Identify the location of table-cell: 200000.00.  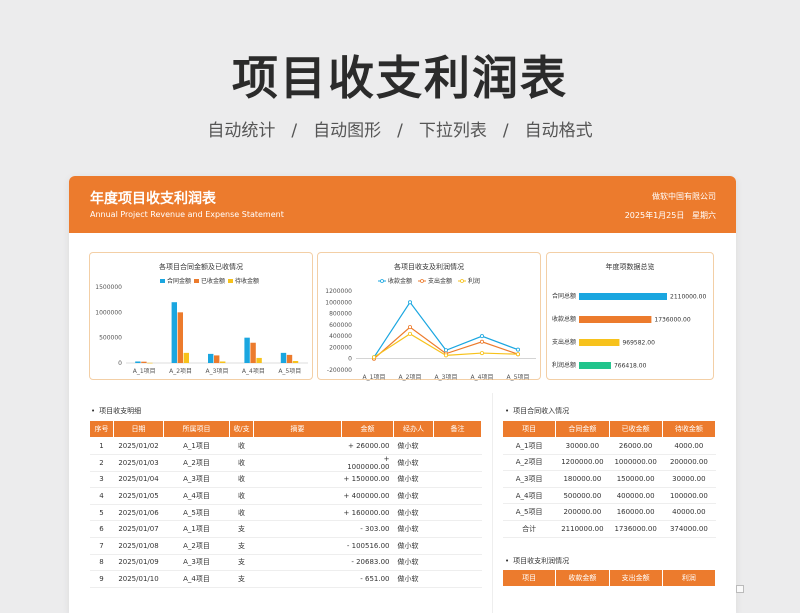
(582, 512).